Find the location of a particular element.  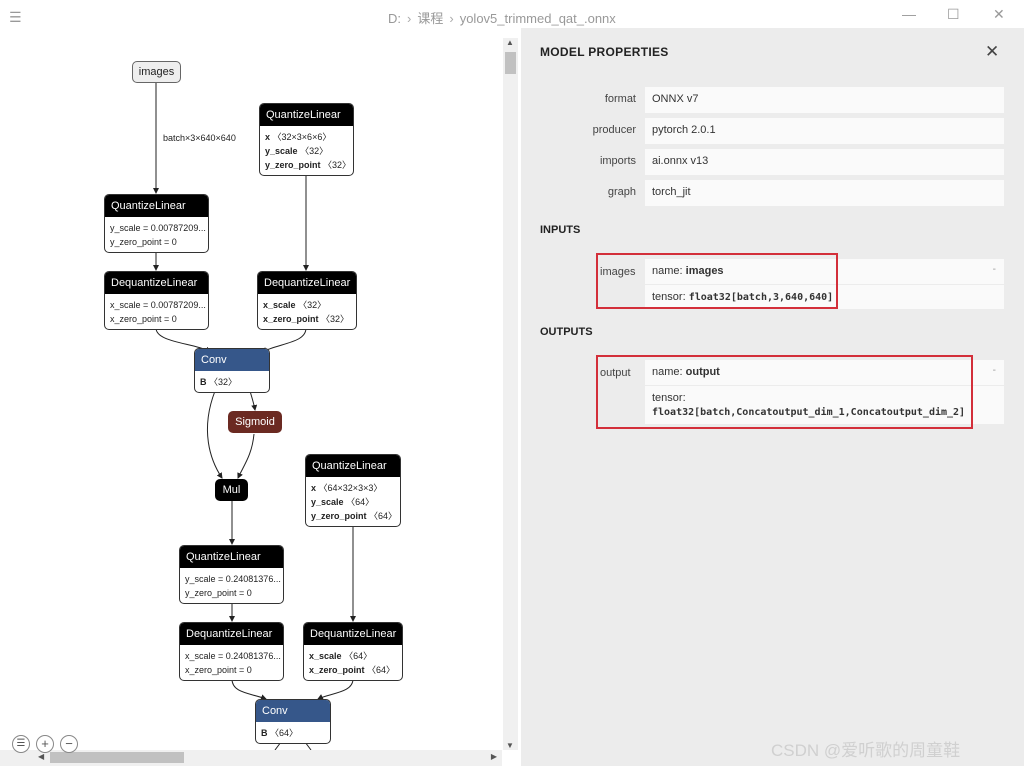

node-mul: Mul is located at coordinates (231, 490).